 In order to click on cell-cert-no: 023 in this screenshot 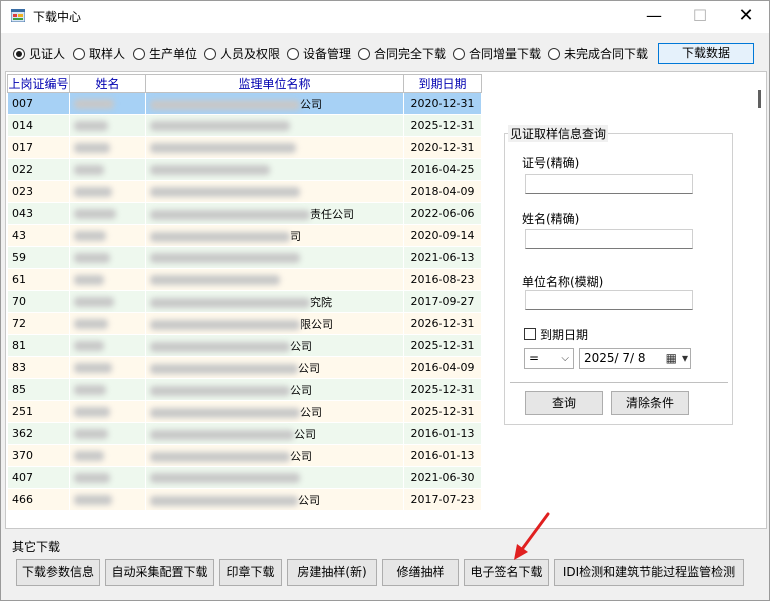, I will do `click(38, 191)`.